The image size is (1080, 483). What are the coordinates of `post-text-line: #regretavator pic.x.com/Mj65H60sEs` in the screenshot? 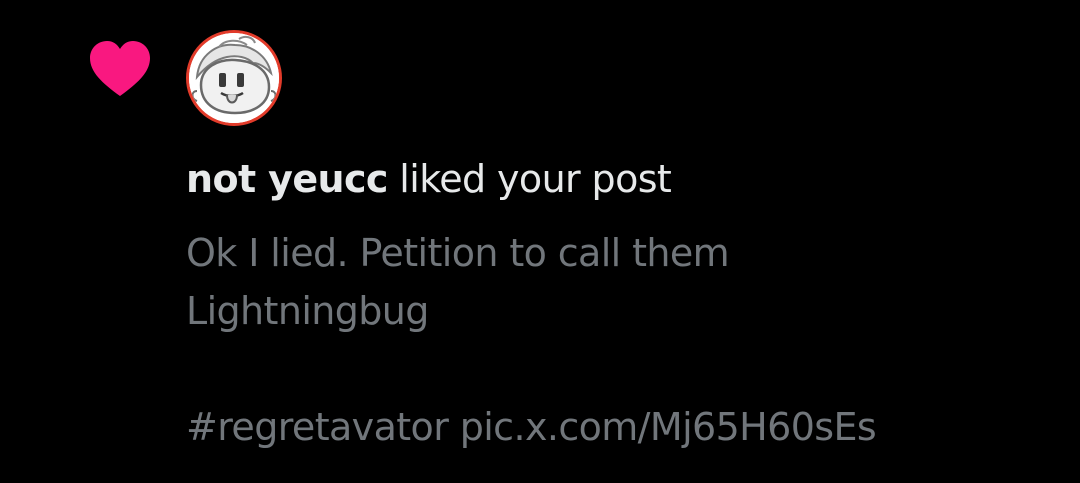 It's located at (531, 427).